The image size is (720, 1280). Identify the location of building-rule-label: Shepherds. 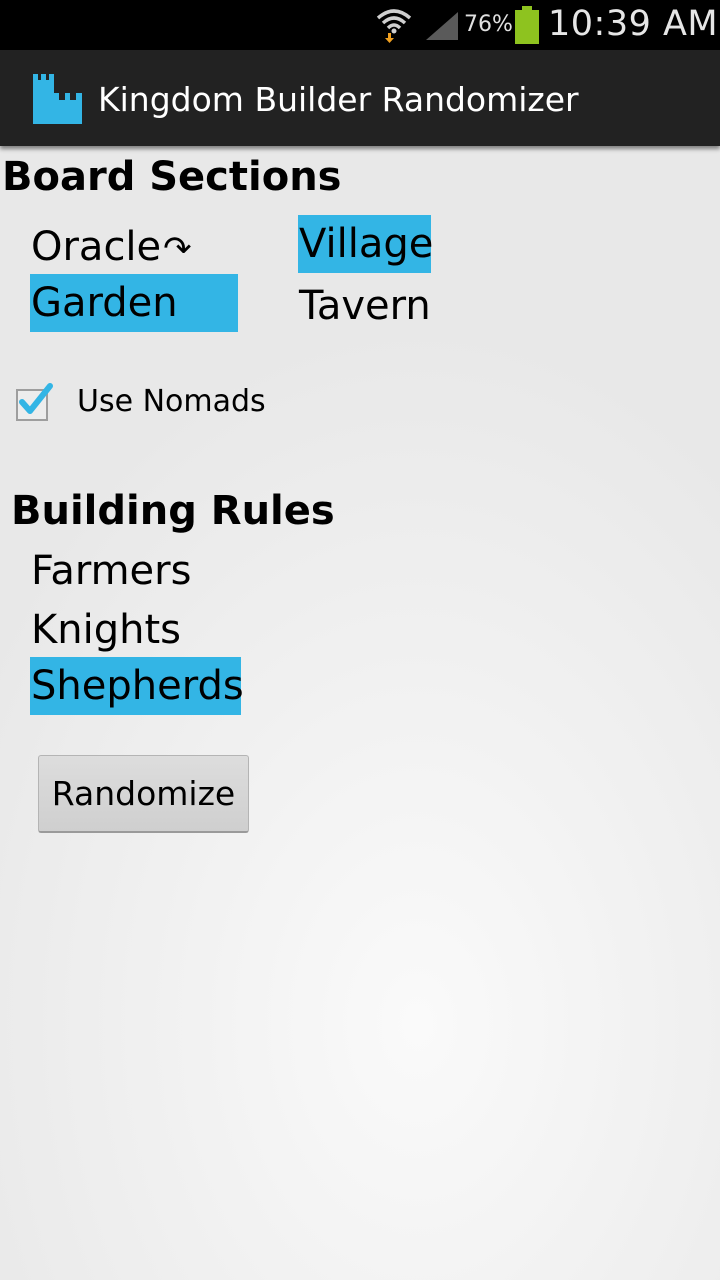
(137, 686).